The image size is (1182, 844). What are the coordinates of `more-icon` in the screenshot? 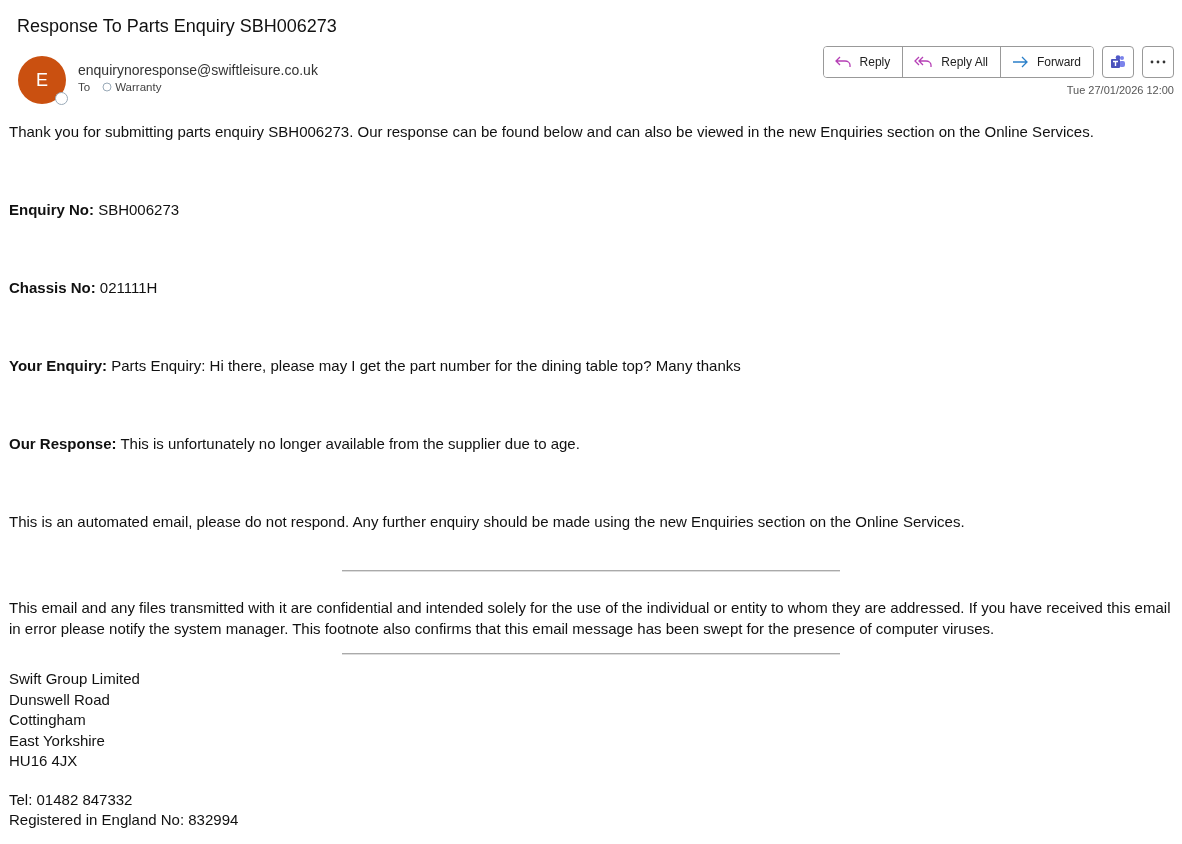 It's located at (1158, 62).